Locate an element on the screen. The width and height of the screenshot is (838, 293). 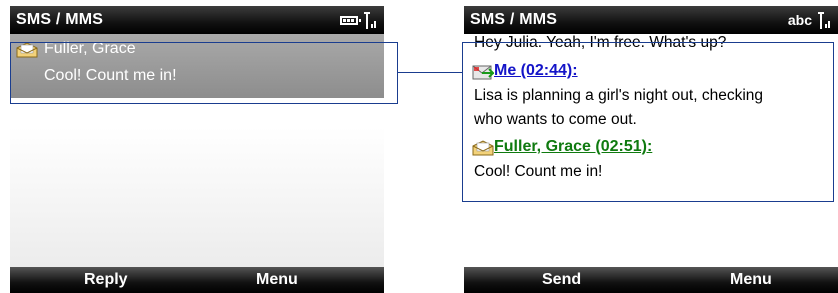
message-sender: Me (02:44): is located at coordinates (536, 71).